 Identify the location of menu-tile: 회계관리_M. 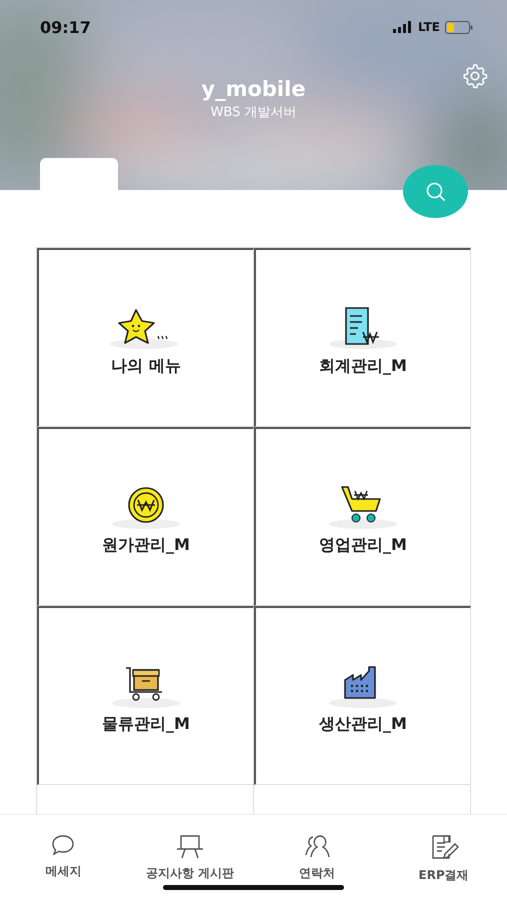
(362, 337).